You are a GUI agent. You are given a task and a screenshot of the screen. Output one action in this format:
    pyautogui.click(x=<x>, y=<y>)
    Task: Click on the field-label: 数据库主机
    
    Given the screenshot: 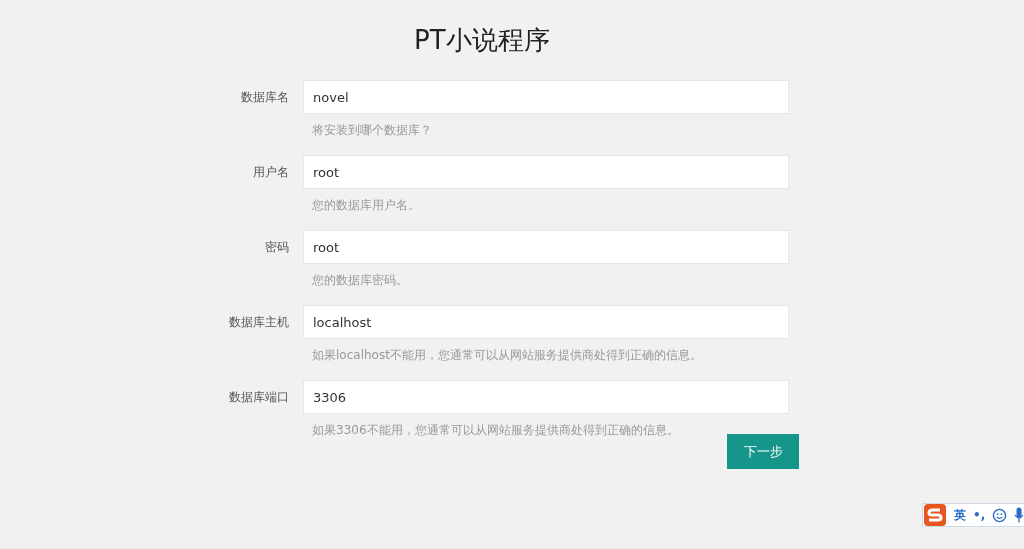 What is the action you would take?
    pyautogui.click(x=258, y=322)
    